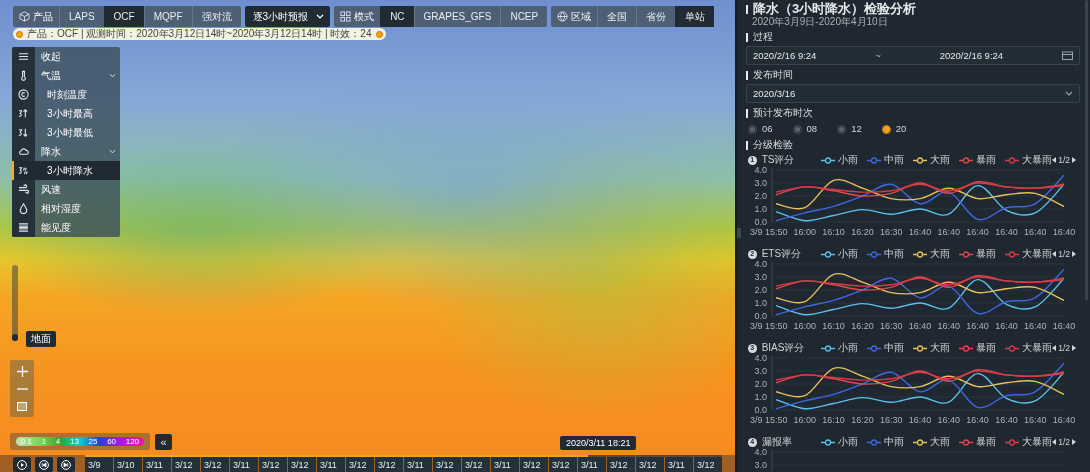  Describe the element at coordinates (26, 441) in the screenshot. I see `scale-label: 0.1` at that location.